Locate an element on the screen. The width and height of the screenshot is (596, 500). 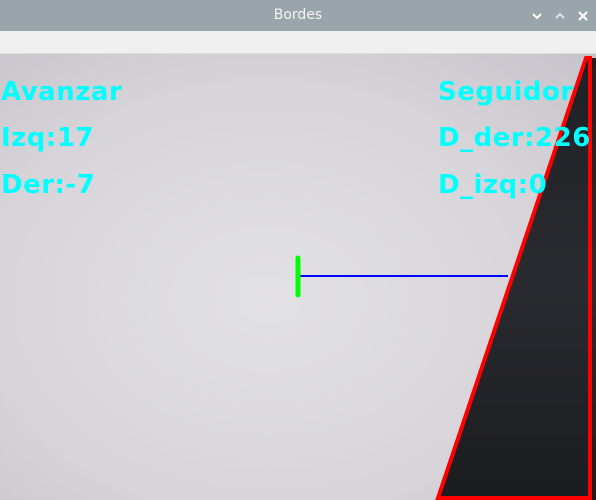
close-button is located at coordinates (583, 15).